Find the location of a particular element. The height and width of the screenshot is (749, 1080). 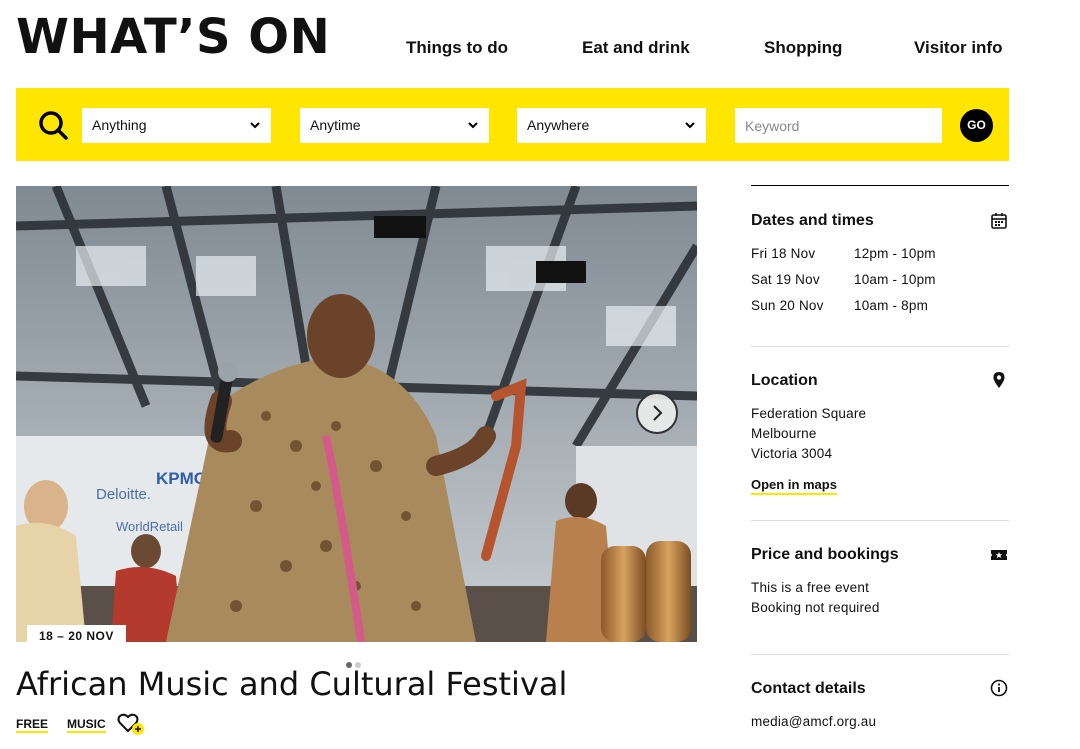

event-date-badge: 18 – 20 NOV is located at coordinates (76, 636).